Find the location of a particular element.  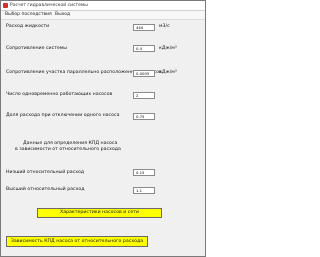

efficiency-note-line2: в зависимости от относительного расхода is located at coordinates (68, 149).